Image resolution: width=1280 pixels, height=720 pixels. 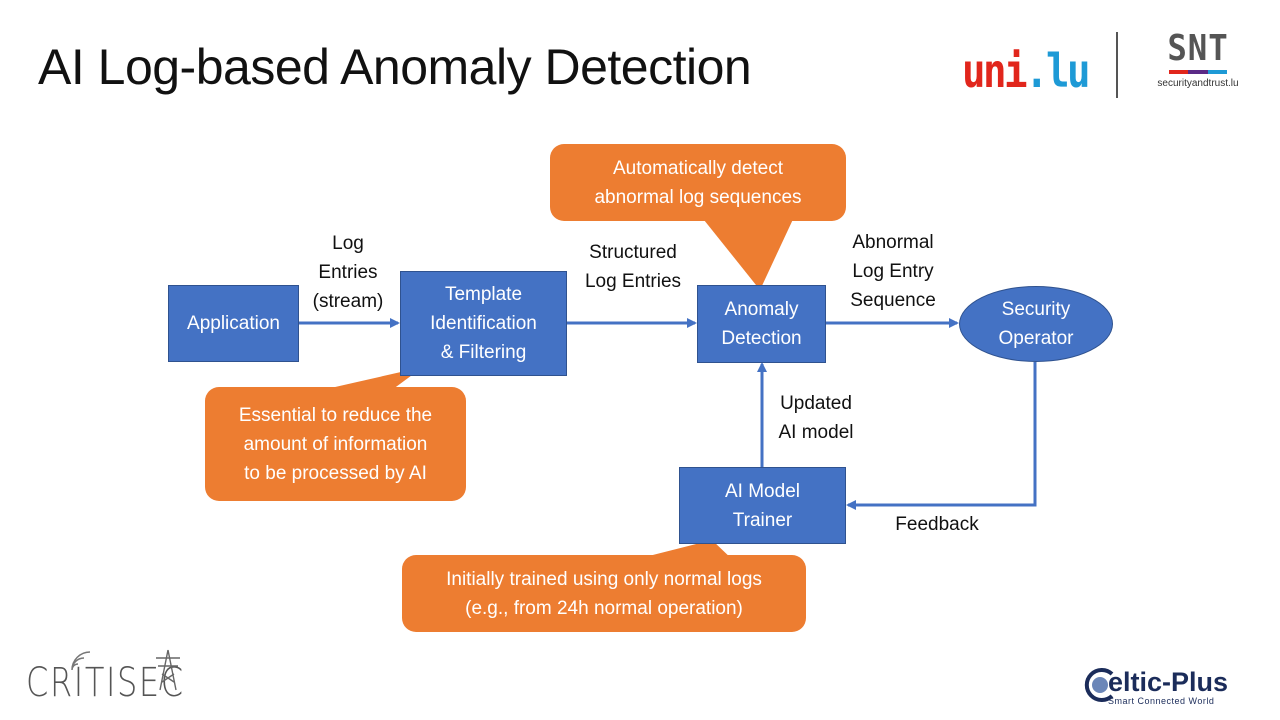 I want to click on node-template-label: Template Identification & Filtering, so click(x=483, y=323).